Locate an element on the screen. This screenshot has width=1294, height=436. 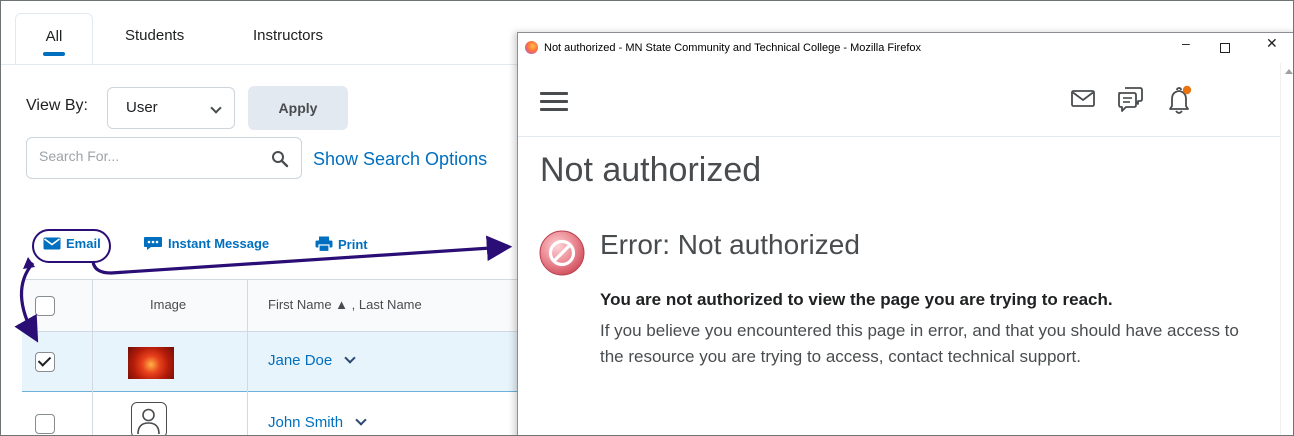
search-icon is located at coordinates (280, 159).